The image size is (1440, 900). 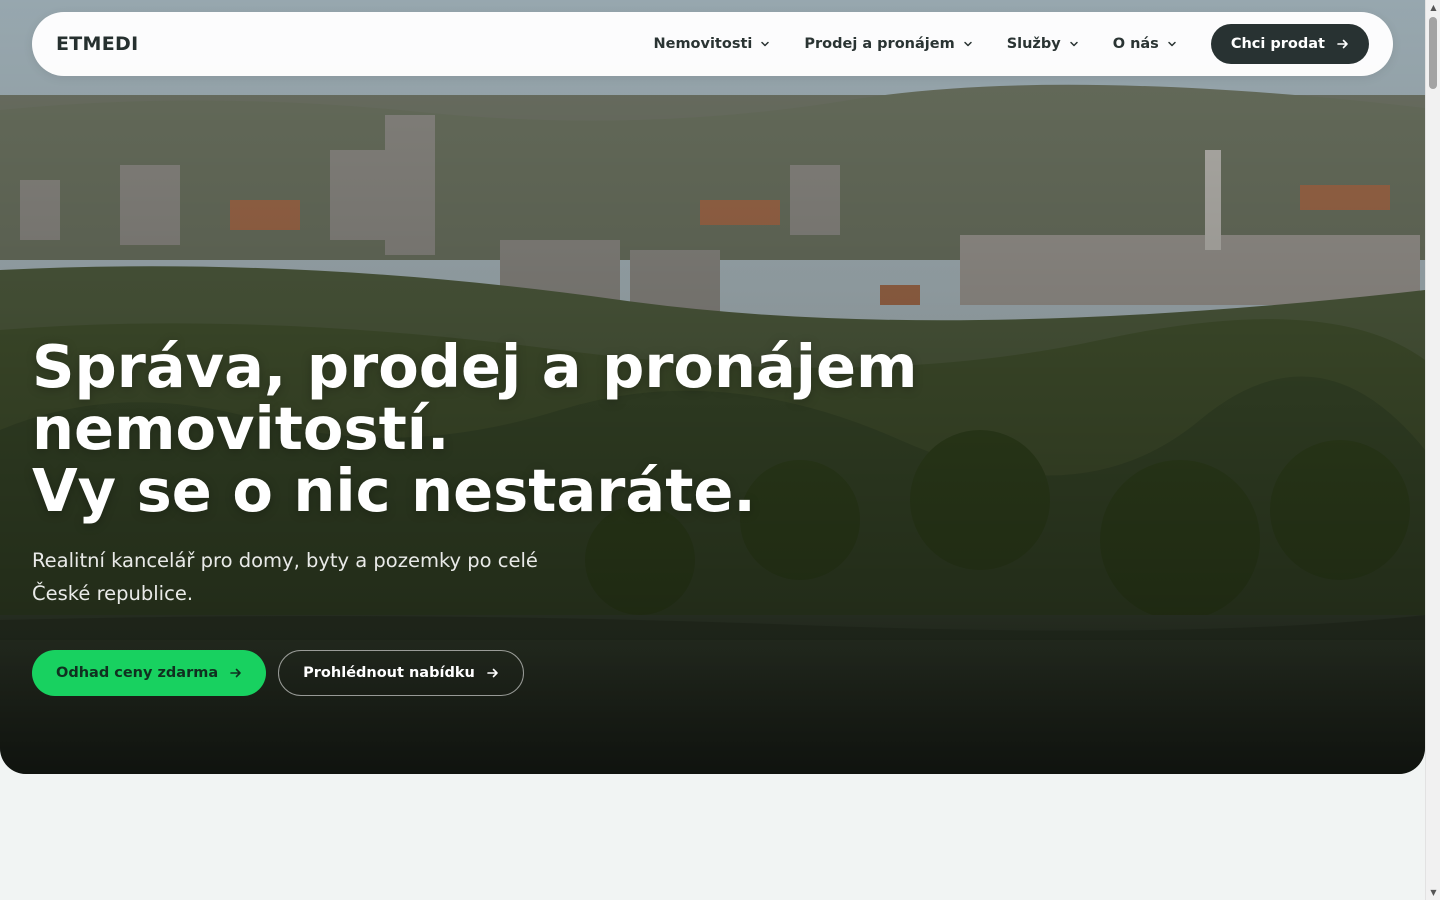 I want to click on hero-title-line: nemovitostí., so click(x=241, y=428).